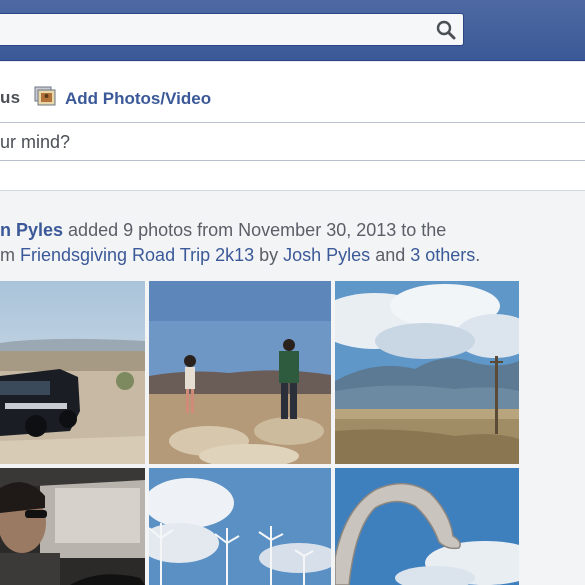  What do you see at coordinates (137, 255) in the screenshot?
I see `album-link: Friendsgiving Road Trip 2k13` at bounding box center [137, 255].